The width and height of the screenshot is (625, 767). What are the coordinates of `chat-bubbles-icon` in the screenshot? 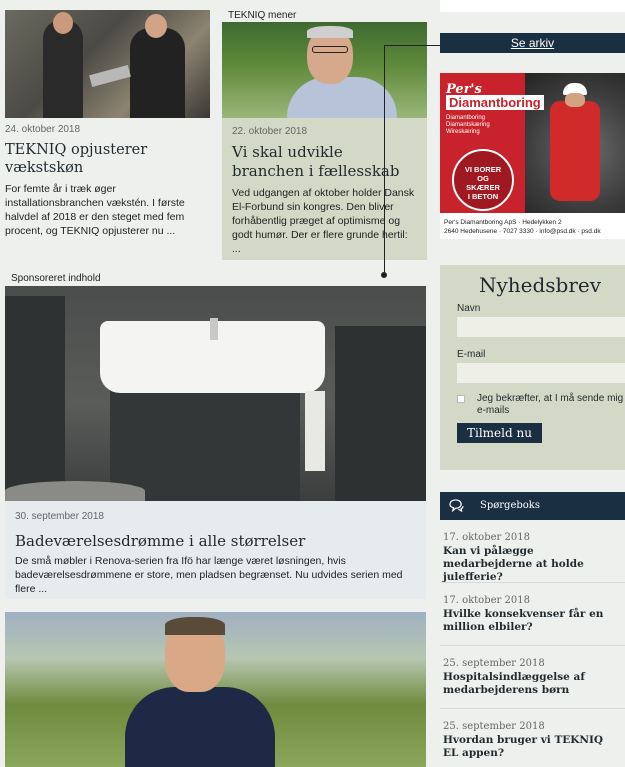 It's located at (456, 505).